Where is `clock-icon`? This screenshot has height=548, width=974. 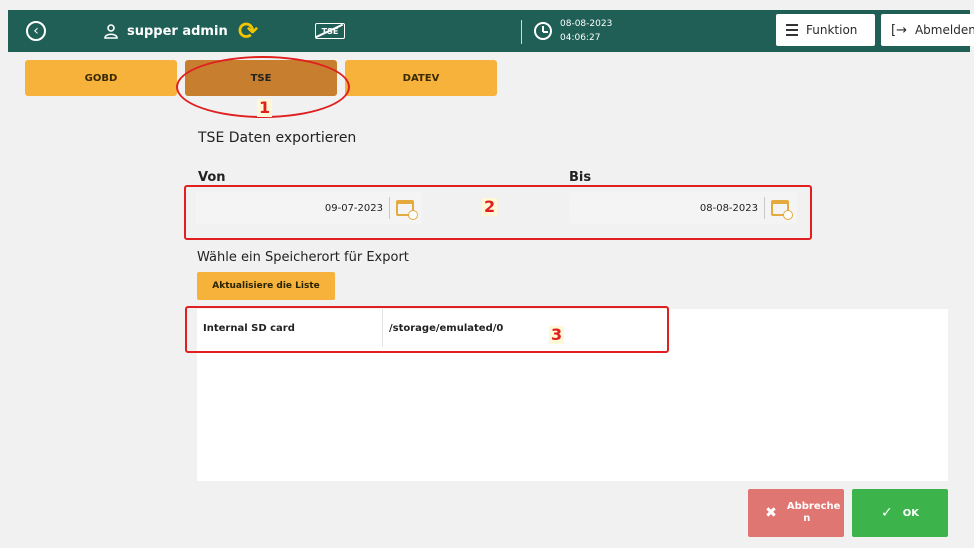
clock-icon is located at coordinates (543, 31).